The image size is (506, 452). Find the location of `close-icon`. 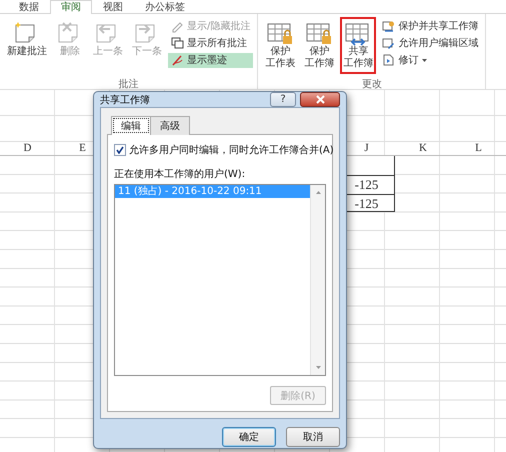

close-icon is located at coordinates (320, 99).